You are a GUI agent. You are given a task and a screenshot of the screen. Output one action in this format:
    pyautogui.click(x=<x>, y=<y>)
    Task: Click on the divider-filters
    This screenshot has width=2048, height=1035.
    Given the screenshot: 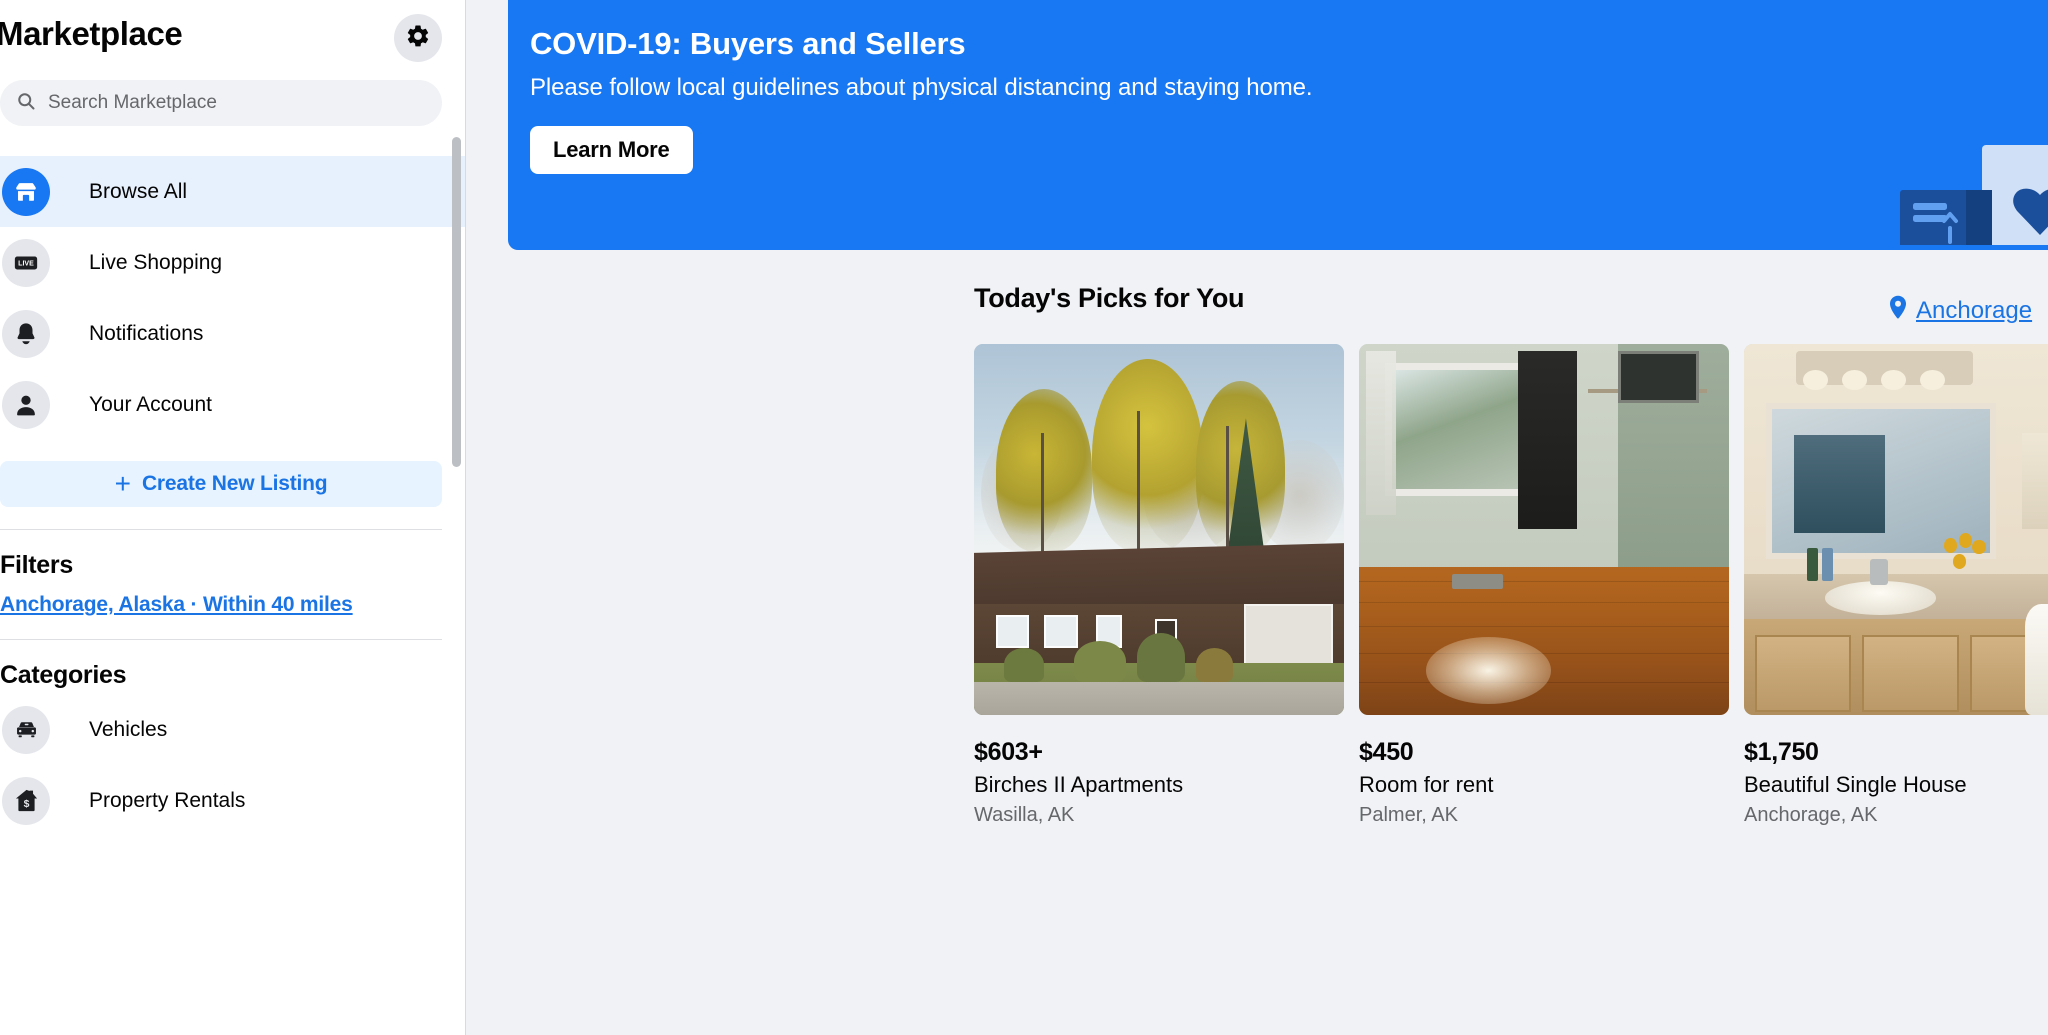 What is the action you would take?
    pyautogui.click(x=221, y=529)
    